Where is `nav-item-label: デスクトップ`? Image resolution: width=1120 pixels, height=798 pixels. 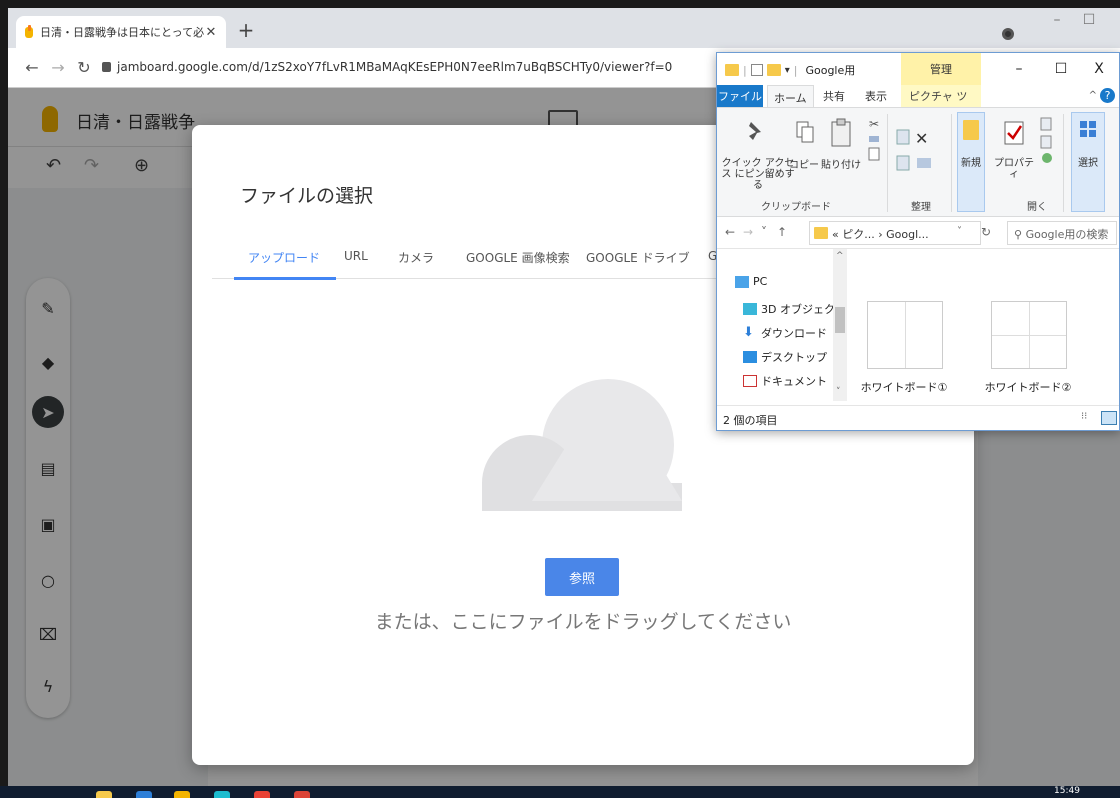 nav-item-label: デスクトップ is located at coordinates (794, 357).